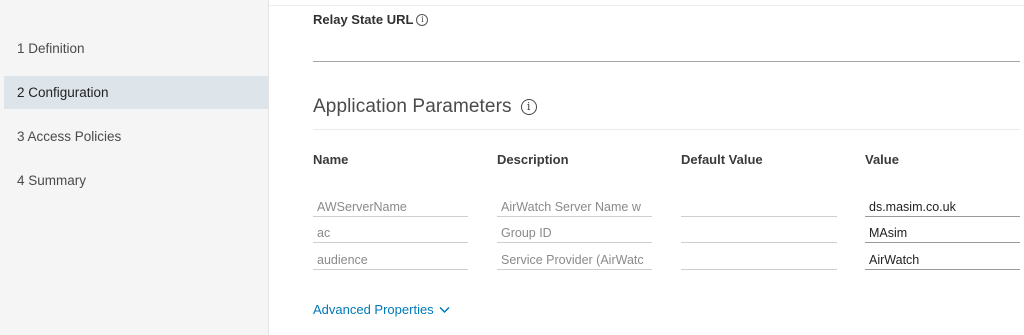 The height and width of the screenshot is (335, 1024). Describe the element at coordinates (666, 51) in the screenshot. I see `relay-state-url-input` at that location.